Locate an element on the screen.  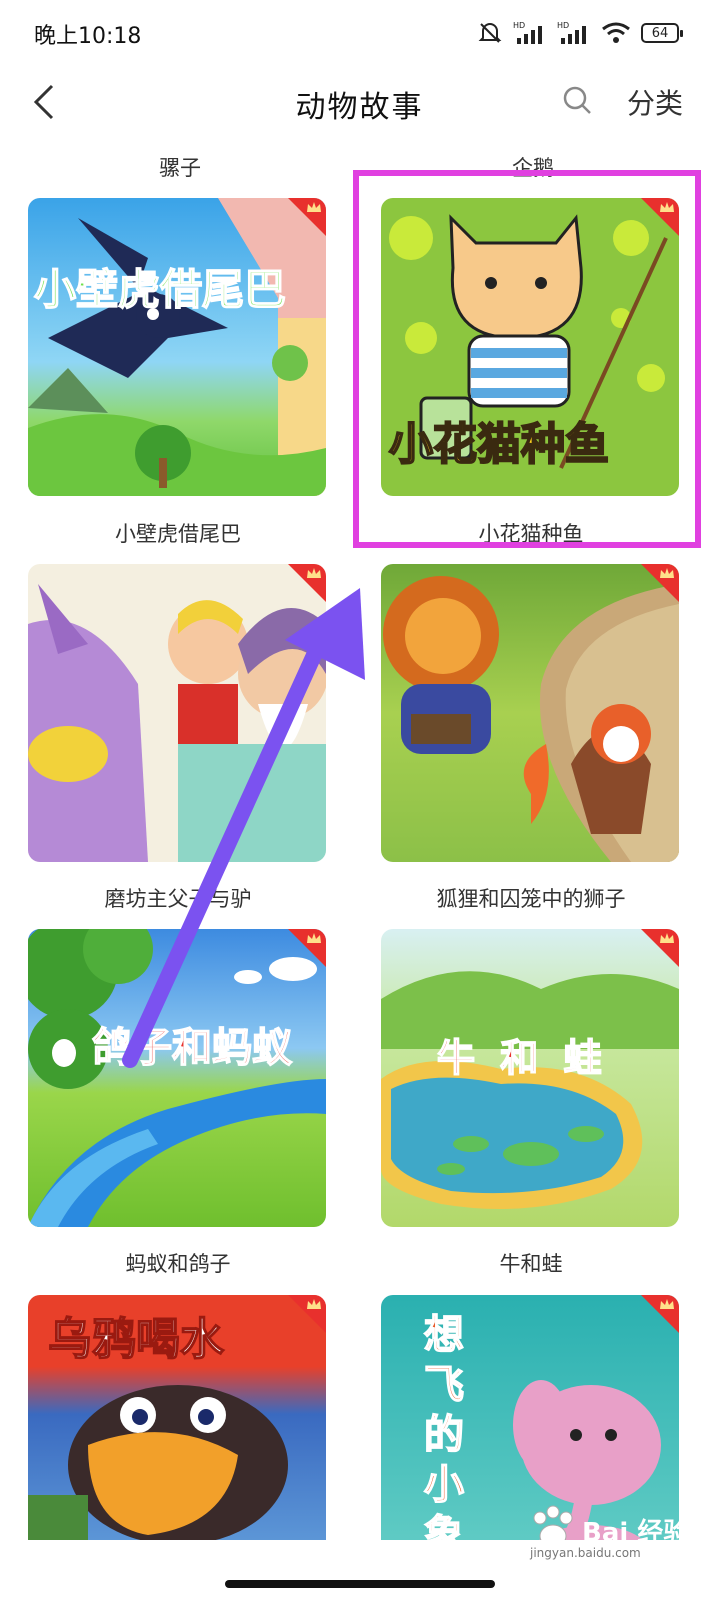
cover-title: 小壁虎借尾巴 is located at coordinates (160, 289).